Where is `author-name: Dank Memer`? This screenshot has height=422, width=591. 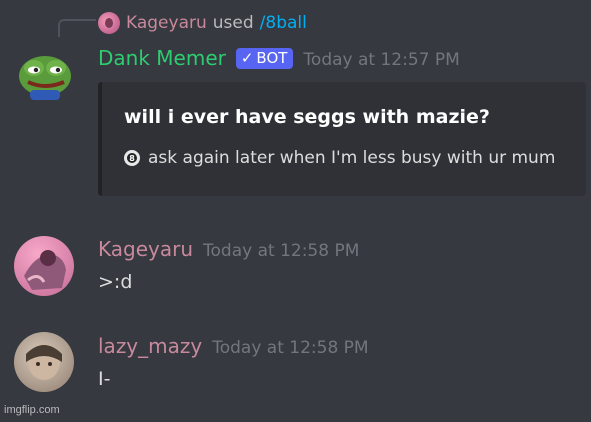 author-name: Dank Memer is located at coordinates (162, 58).